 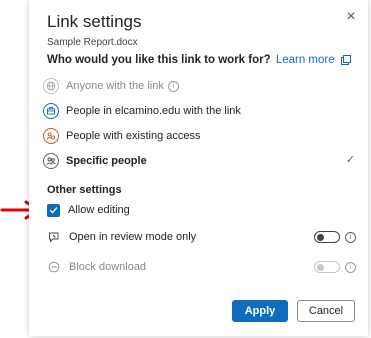 What do you see at coordinates (327, 237) in the screenshot?
I see `review-mode-toggle` at bounding box center [327, 237].